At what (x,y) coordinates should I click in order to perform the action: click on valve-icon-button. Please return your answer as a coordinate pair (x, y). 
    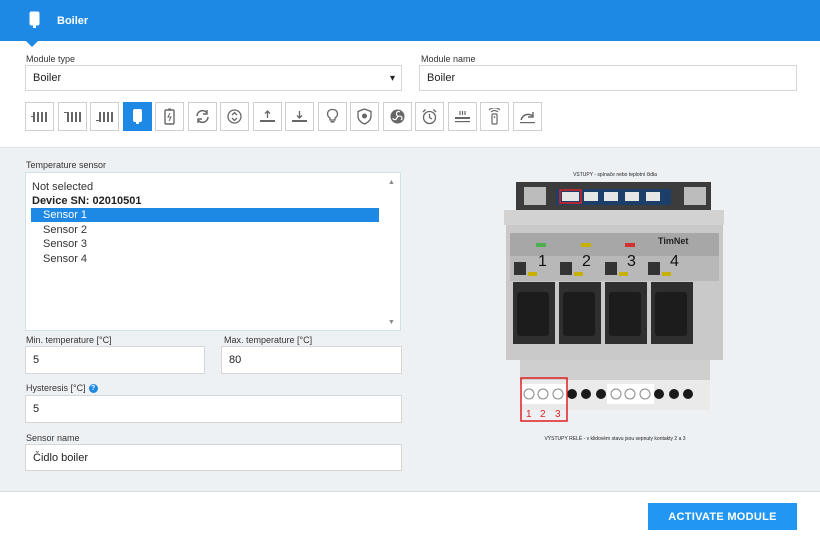
    Looking at the image, I should click on (234, 116).